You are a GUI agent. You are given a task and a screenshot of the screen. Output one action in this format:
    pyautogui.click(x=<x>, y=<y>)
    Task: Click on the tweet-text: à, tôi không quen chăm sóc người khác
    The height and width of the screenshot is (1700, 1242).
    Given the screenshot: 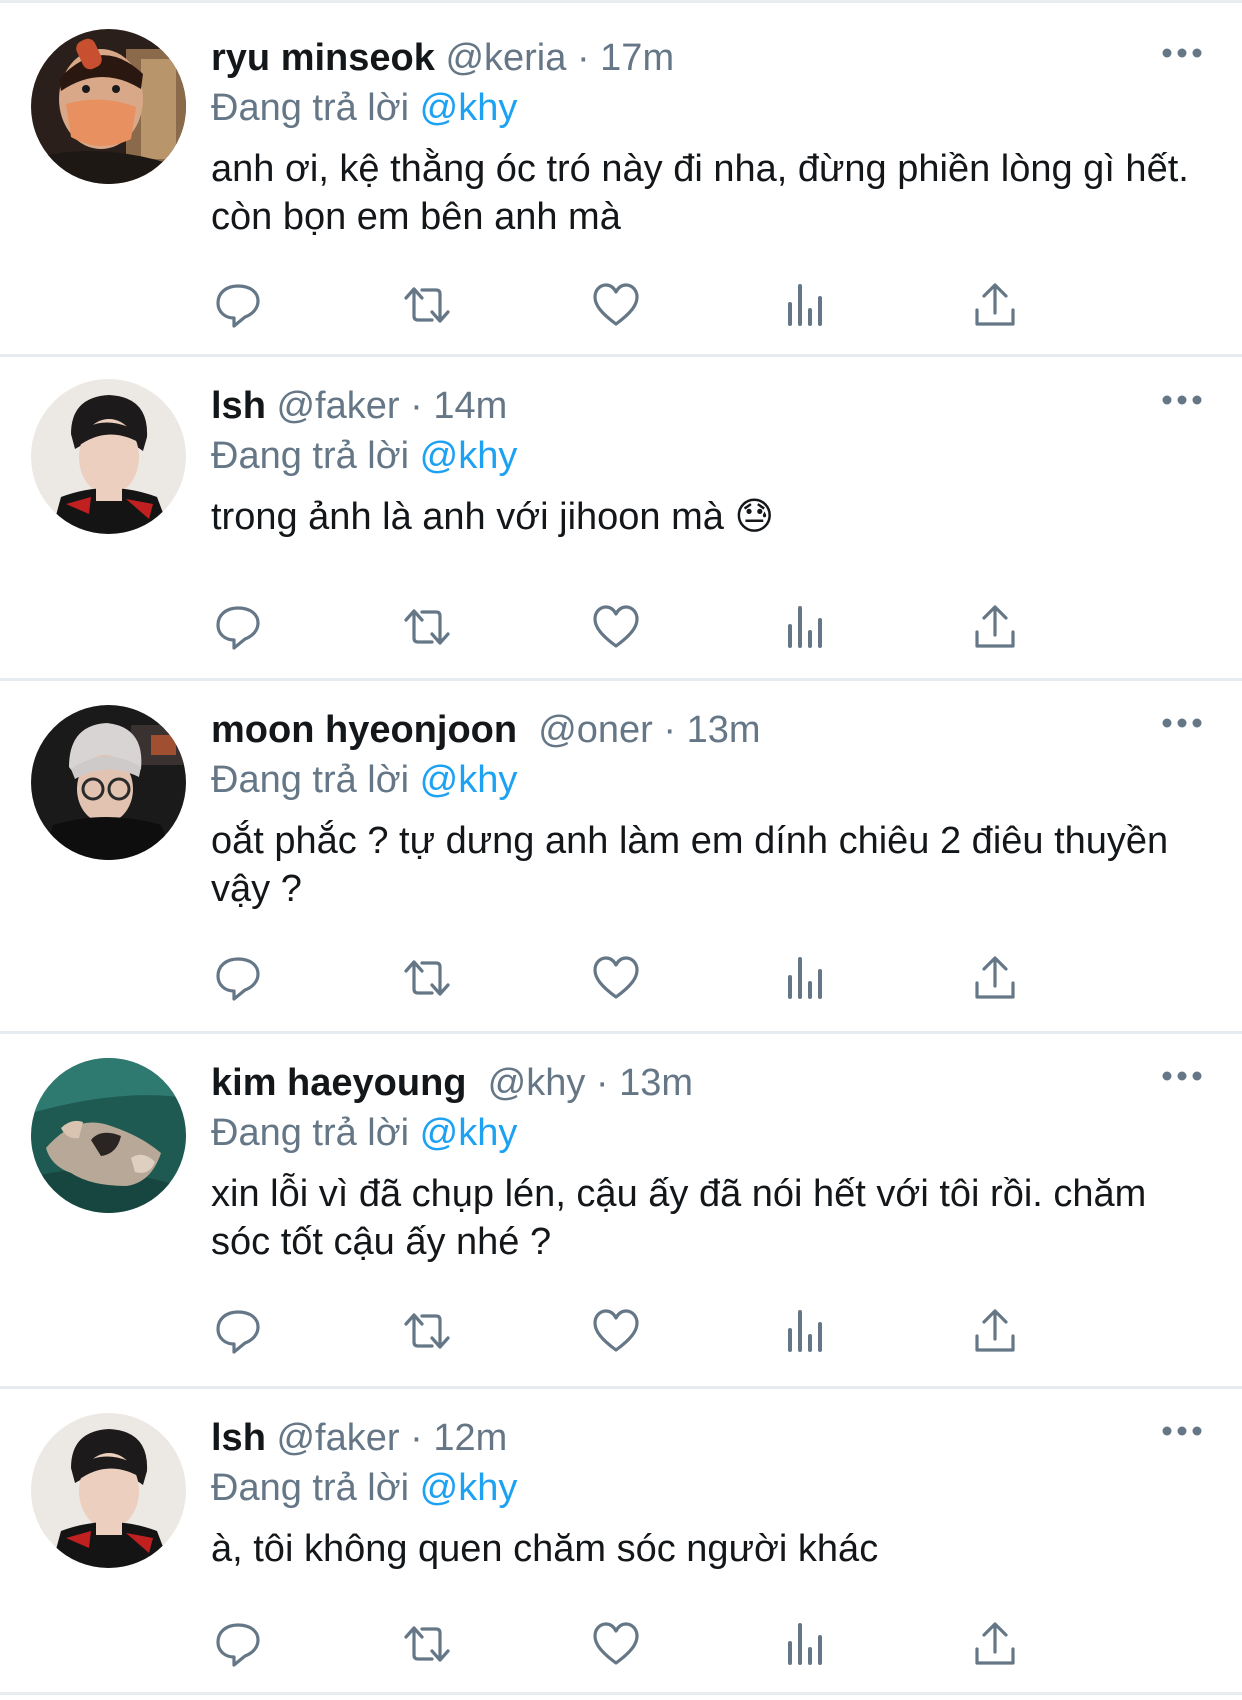 What is the action you would take?
    pyautogui.click(x=545, y=1549)
    